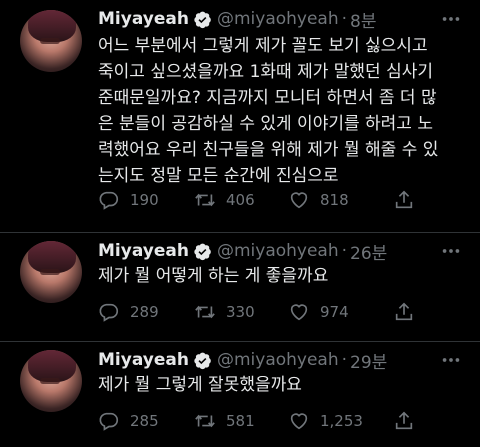  What do you see at coordinates (218, 176) in the screenshot?
I see `tweet-text-line: 는지도 정말 모든 순간에 진심으로` at bounding box center [218, 176].